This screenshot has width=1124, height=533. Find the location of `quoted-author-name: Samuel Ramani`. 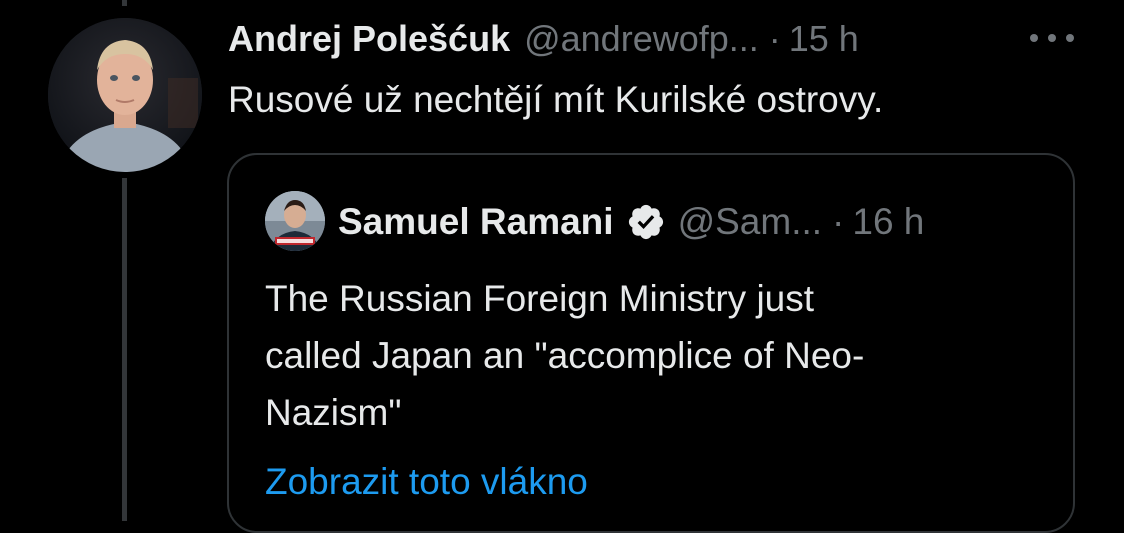

quoted-author-name: Samuel Ramani is located at coordinates (476, 221).